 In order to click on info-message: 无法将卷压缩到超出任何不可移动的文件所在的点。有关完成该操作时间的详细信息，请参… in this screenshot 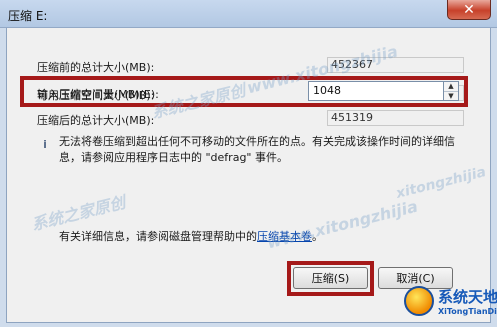, I will do `click(257, 149)`.